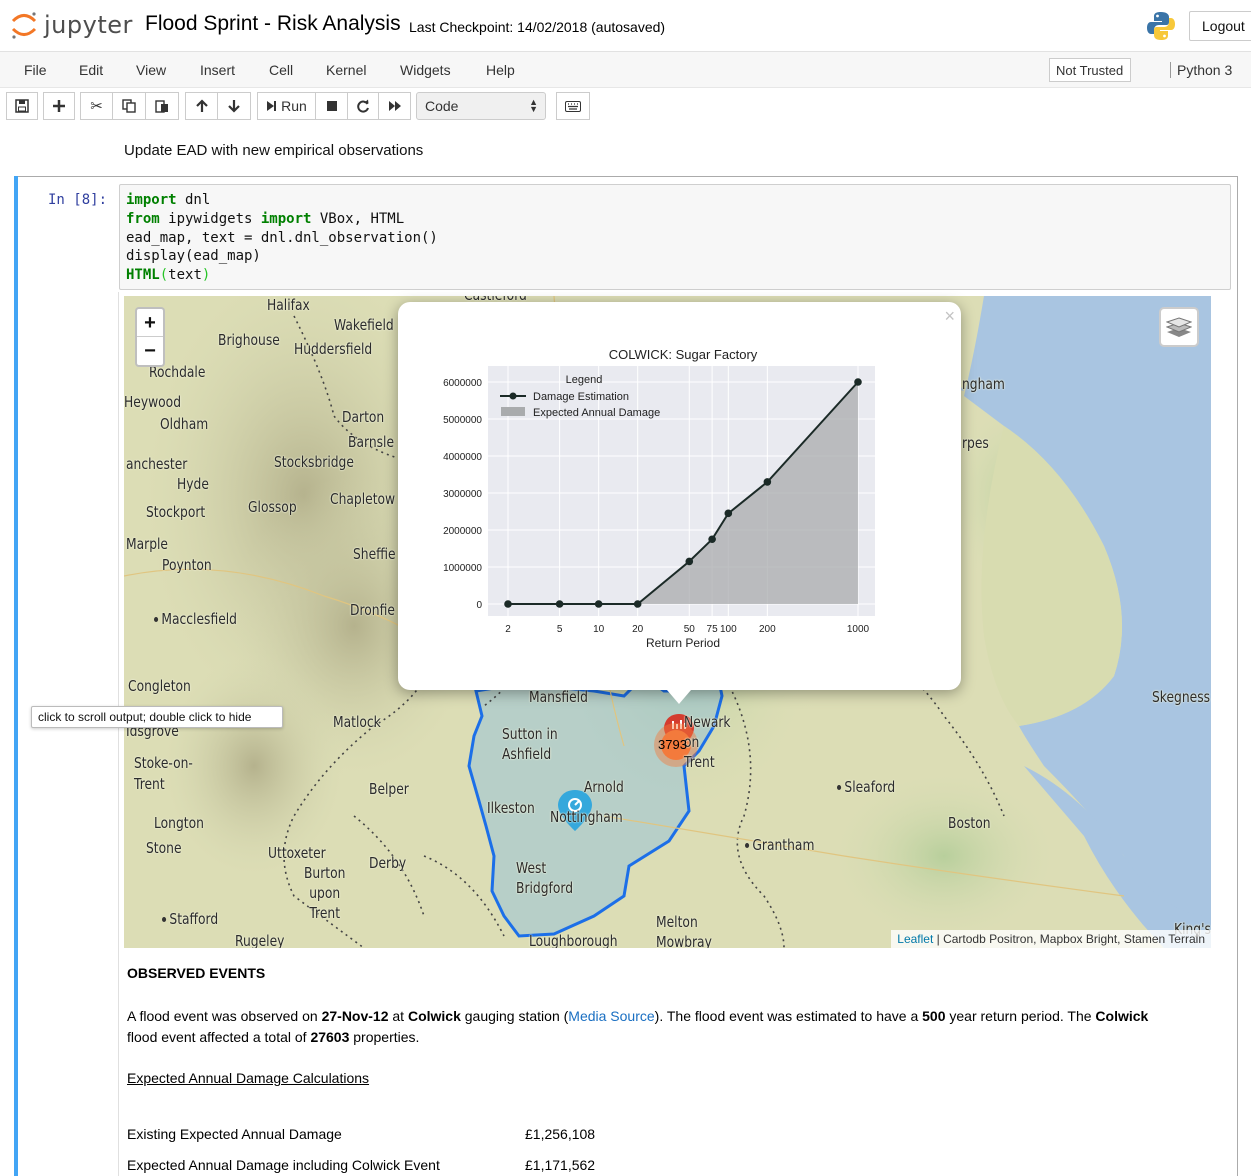 The width and height of the screenshot is (1251, 1176). Describe the element at coordinates (346, 70) in the screenshot. I see `menu-kernel: Kernel` at that location.